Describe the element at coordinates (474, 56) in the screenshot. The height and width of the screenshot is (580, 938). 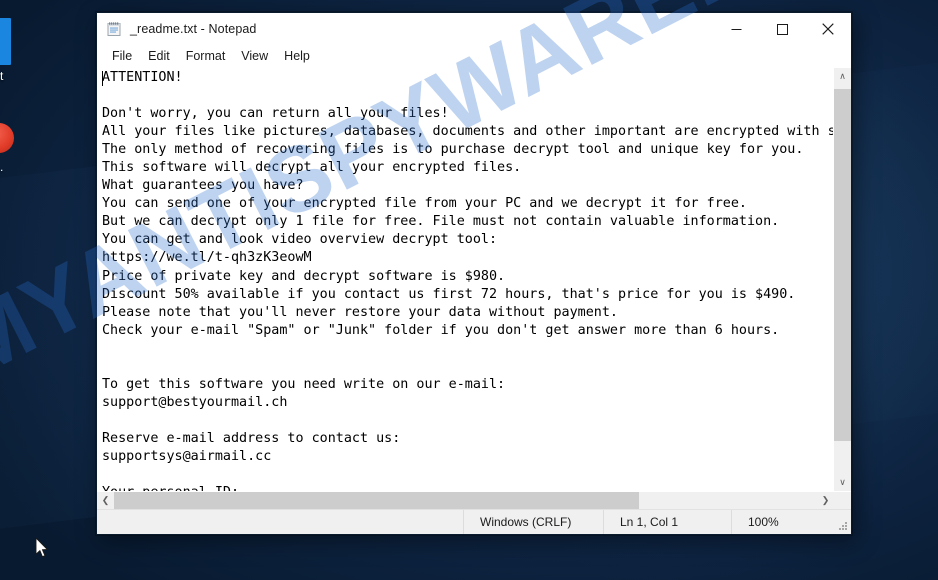
I see `menu-bar: File Edit Format View Help` at that location.